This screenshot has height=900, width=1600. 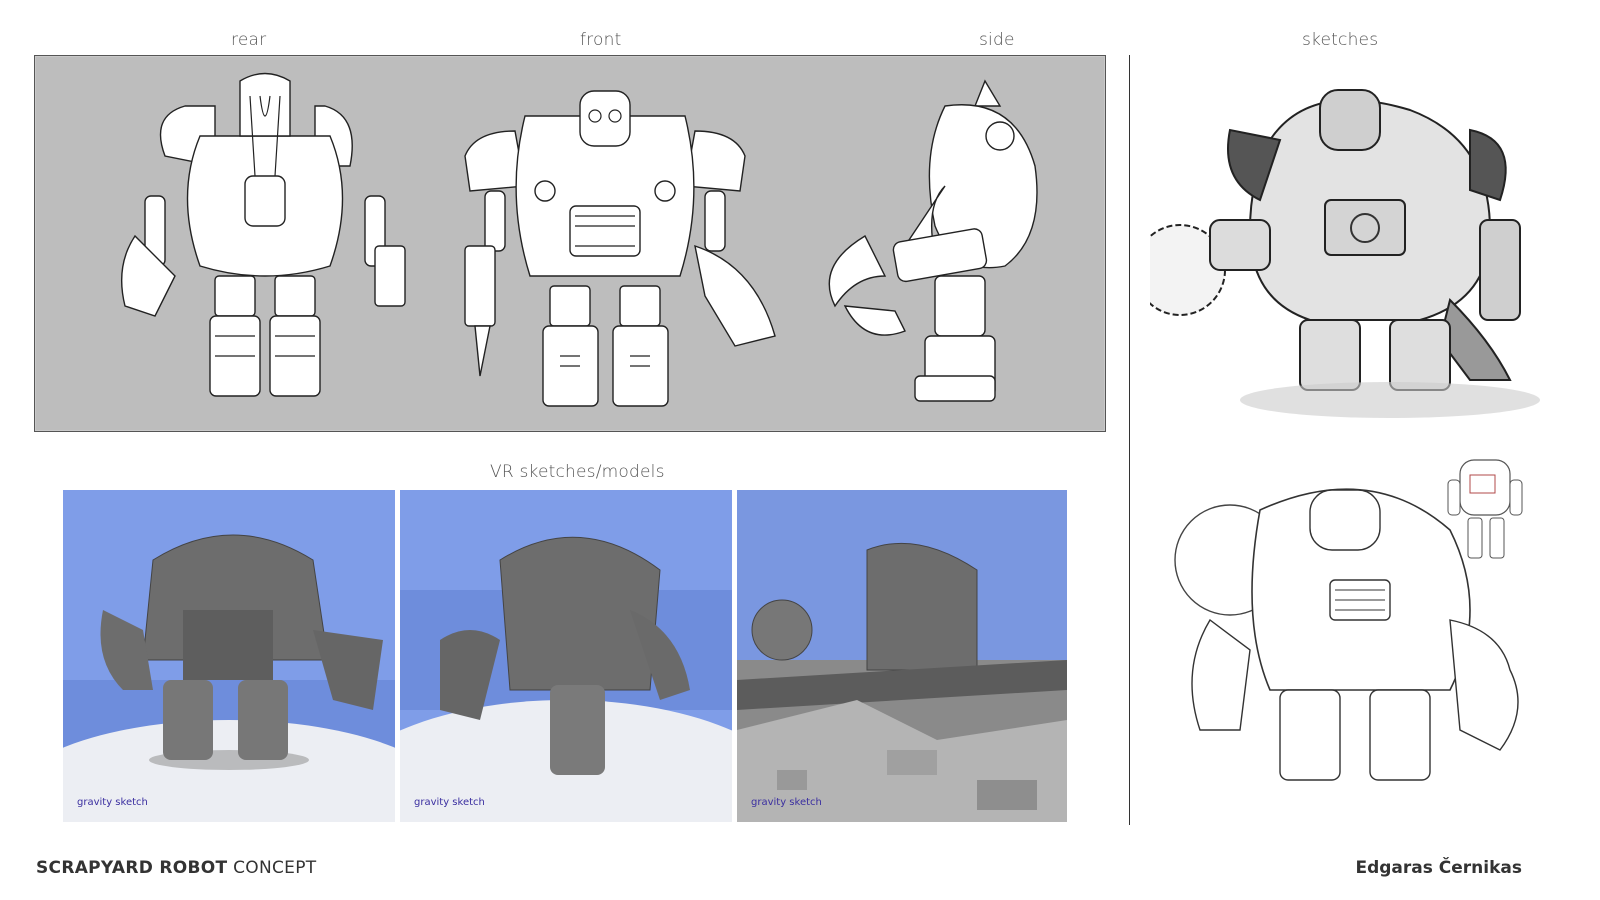 What do you see at coordinates (933, 240) in the screenshot?
I see `side-robot-drawing` at bounding box center [933, 240].